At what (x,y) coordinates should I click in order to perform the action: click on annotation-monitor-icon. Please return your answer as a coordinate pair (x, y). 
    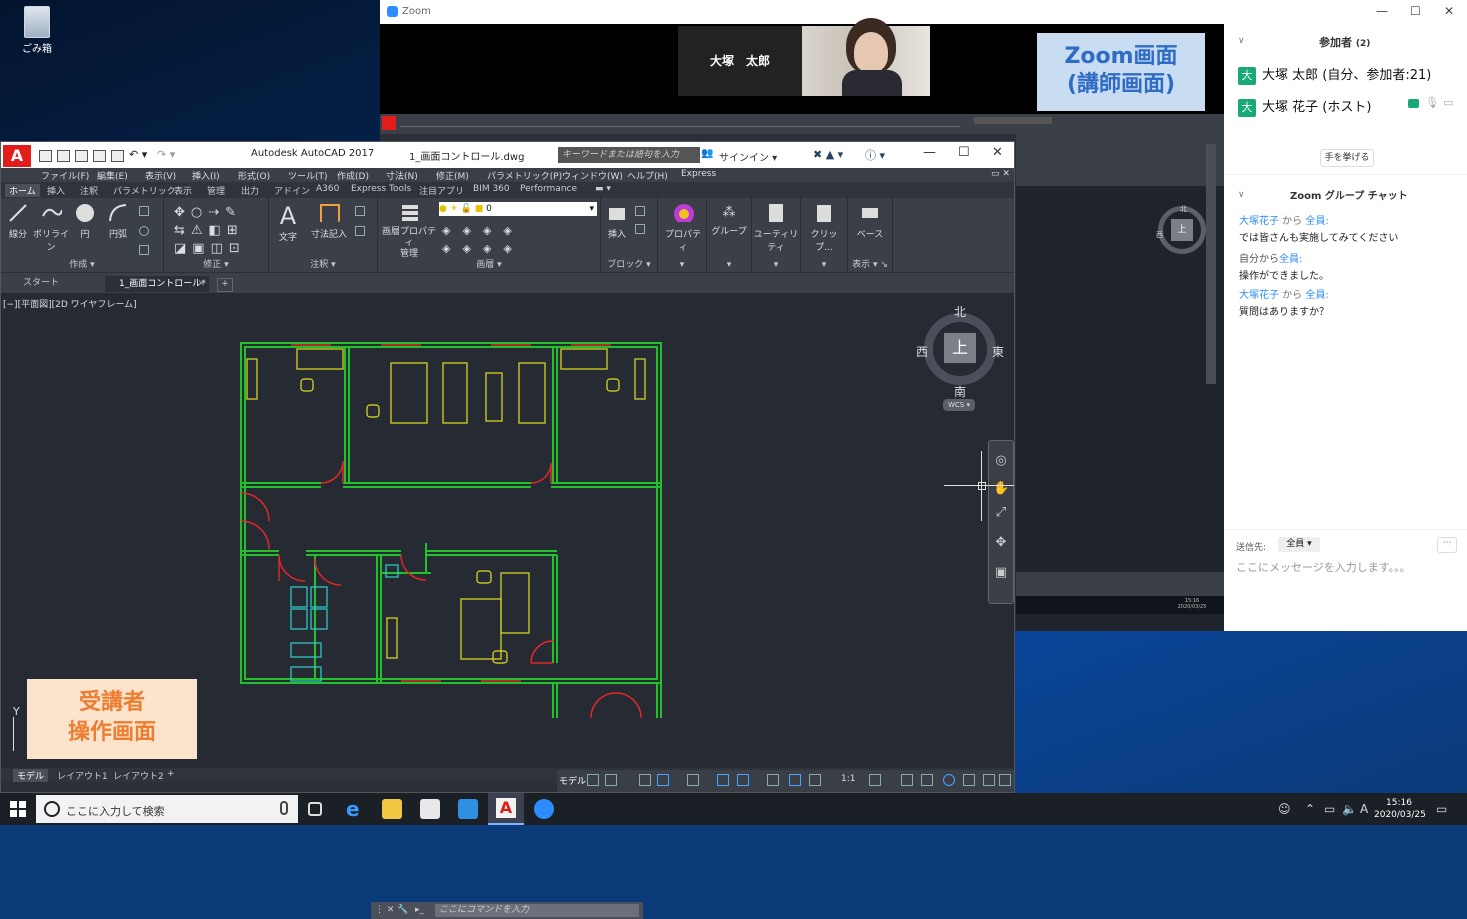
    Looking at the image, I should click on (907, 780).